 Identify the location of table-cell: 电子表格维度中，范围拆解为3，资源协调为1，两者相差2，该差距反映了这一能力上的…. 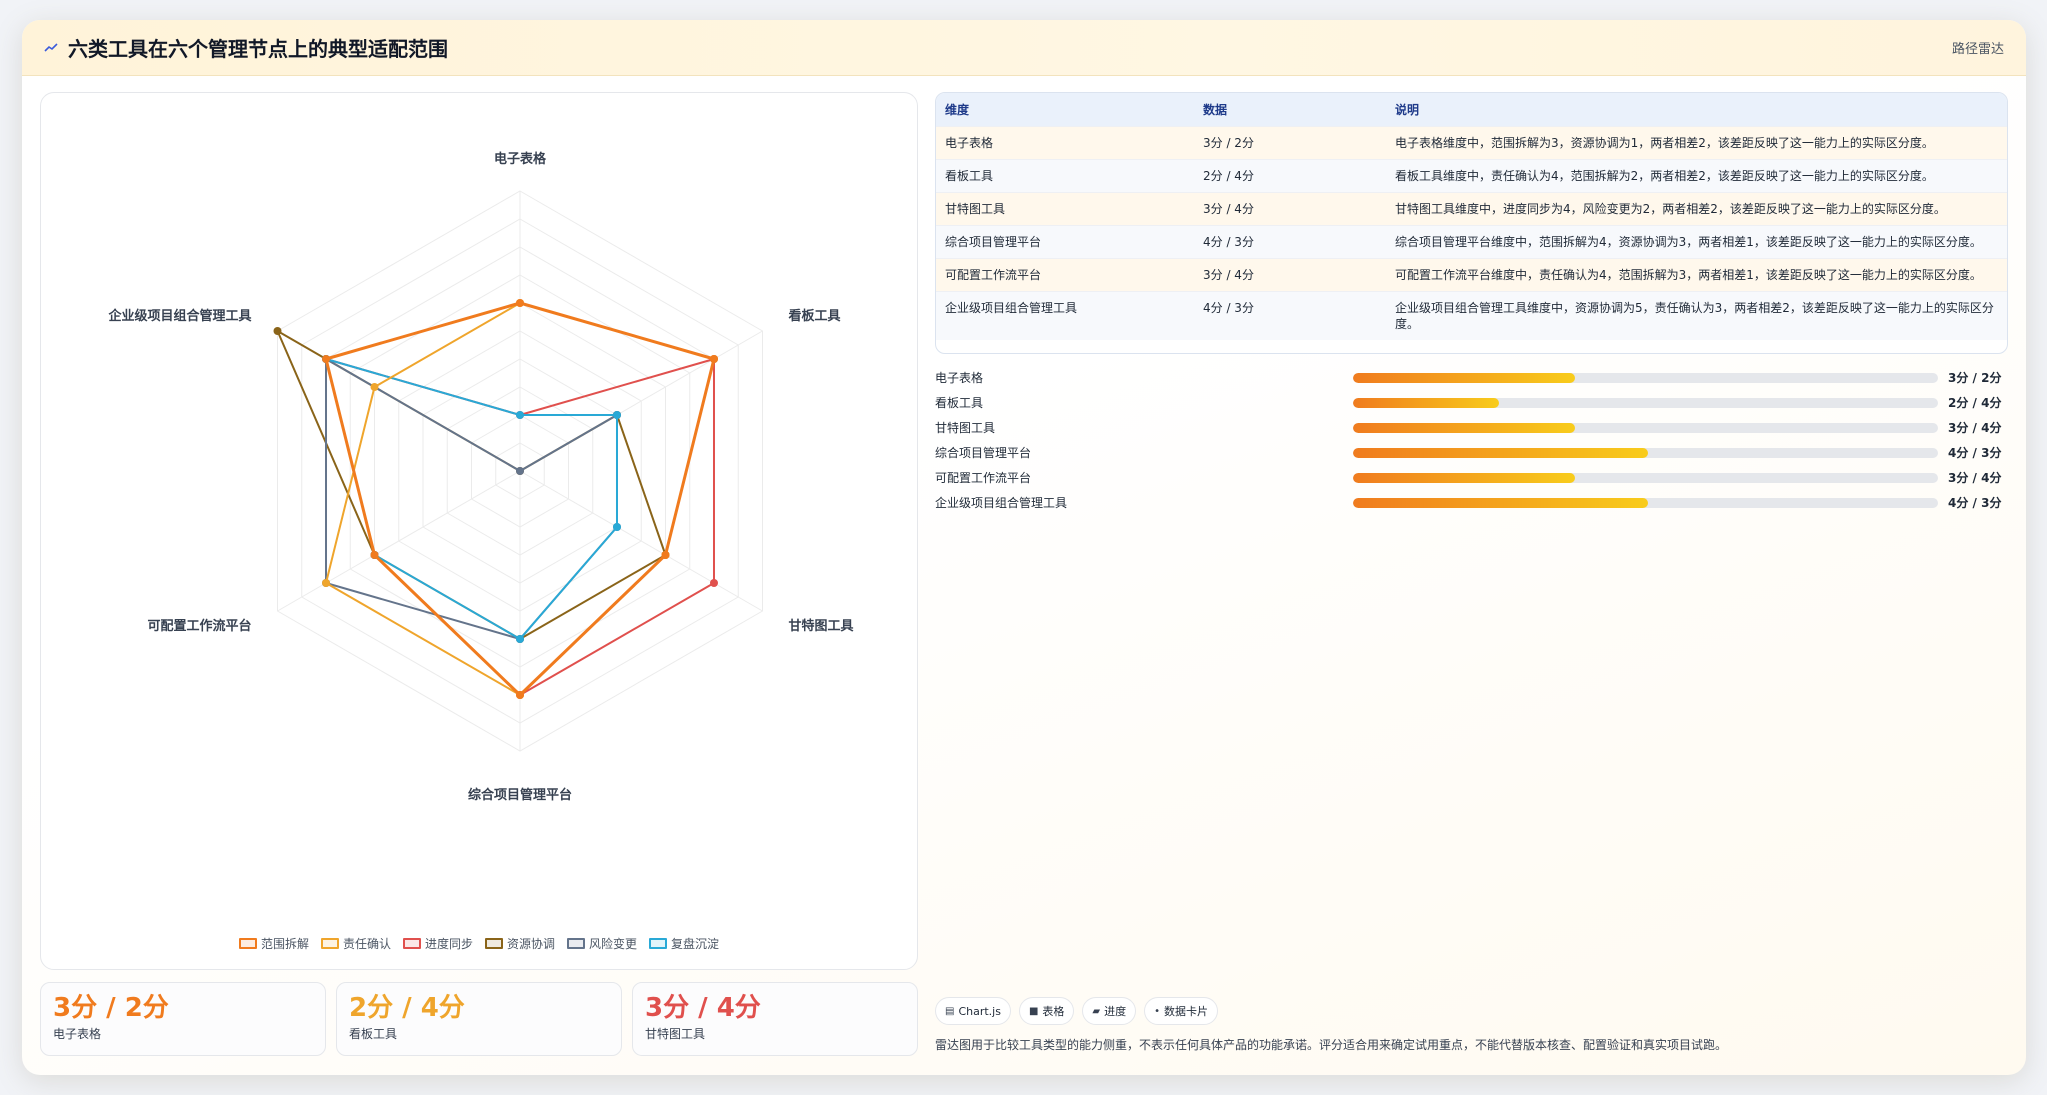
(1696, 142).